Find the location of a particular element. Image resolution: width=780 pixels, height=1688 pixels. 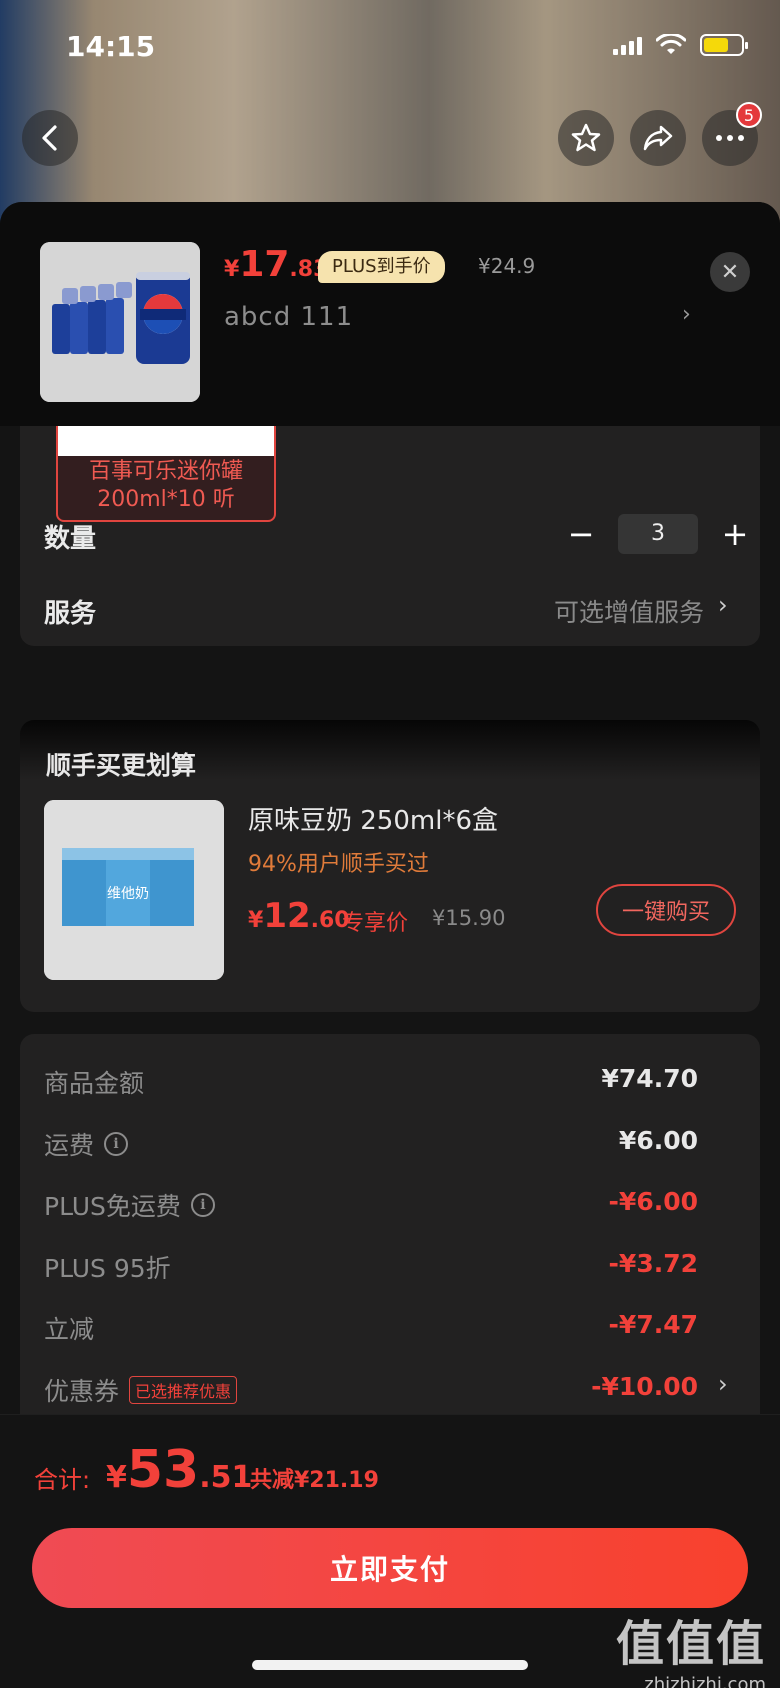

total-amount: ¥53.51 is located at coordinates (179, 1470).